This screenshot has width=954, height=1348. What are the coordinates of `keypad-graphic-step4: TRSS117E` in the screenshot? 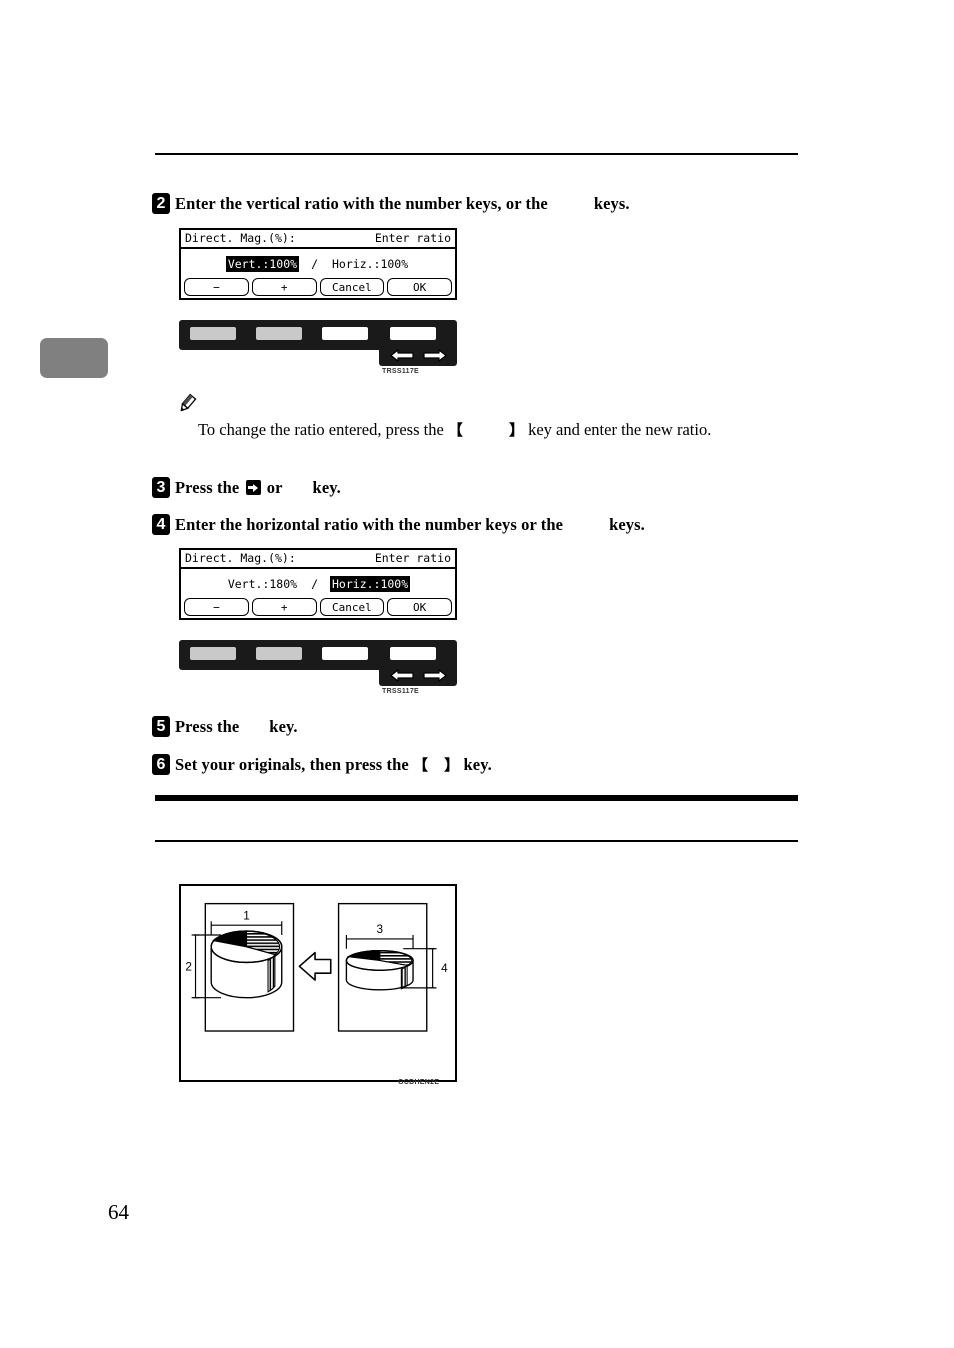 It's located at (318, 667).